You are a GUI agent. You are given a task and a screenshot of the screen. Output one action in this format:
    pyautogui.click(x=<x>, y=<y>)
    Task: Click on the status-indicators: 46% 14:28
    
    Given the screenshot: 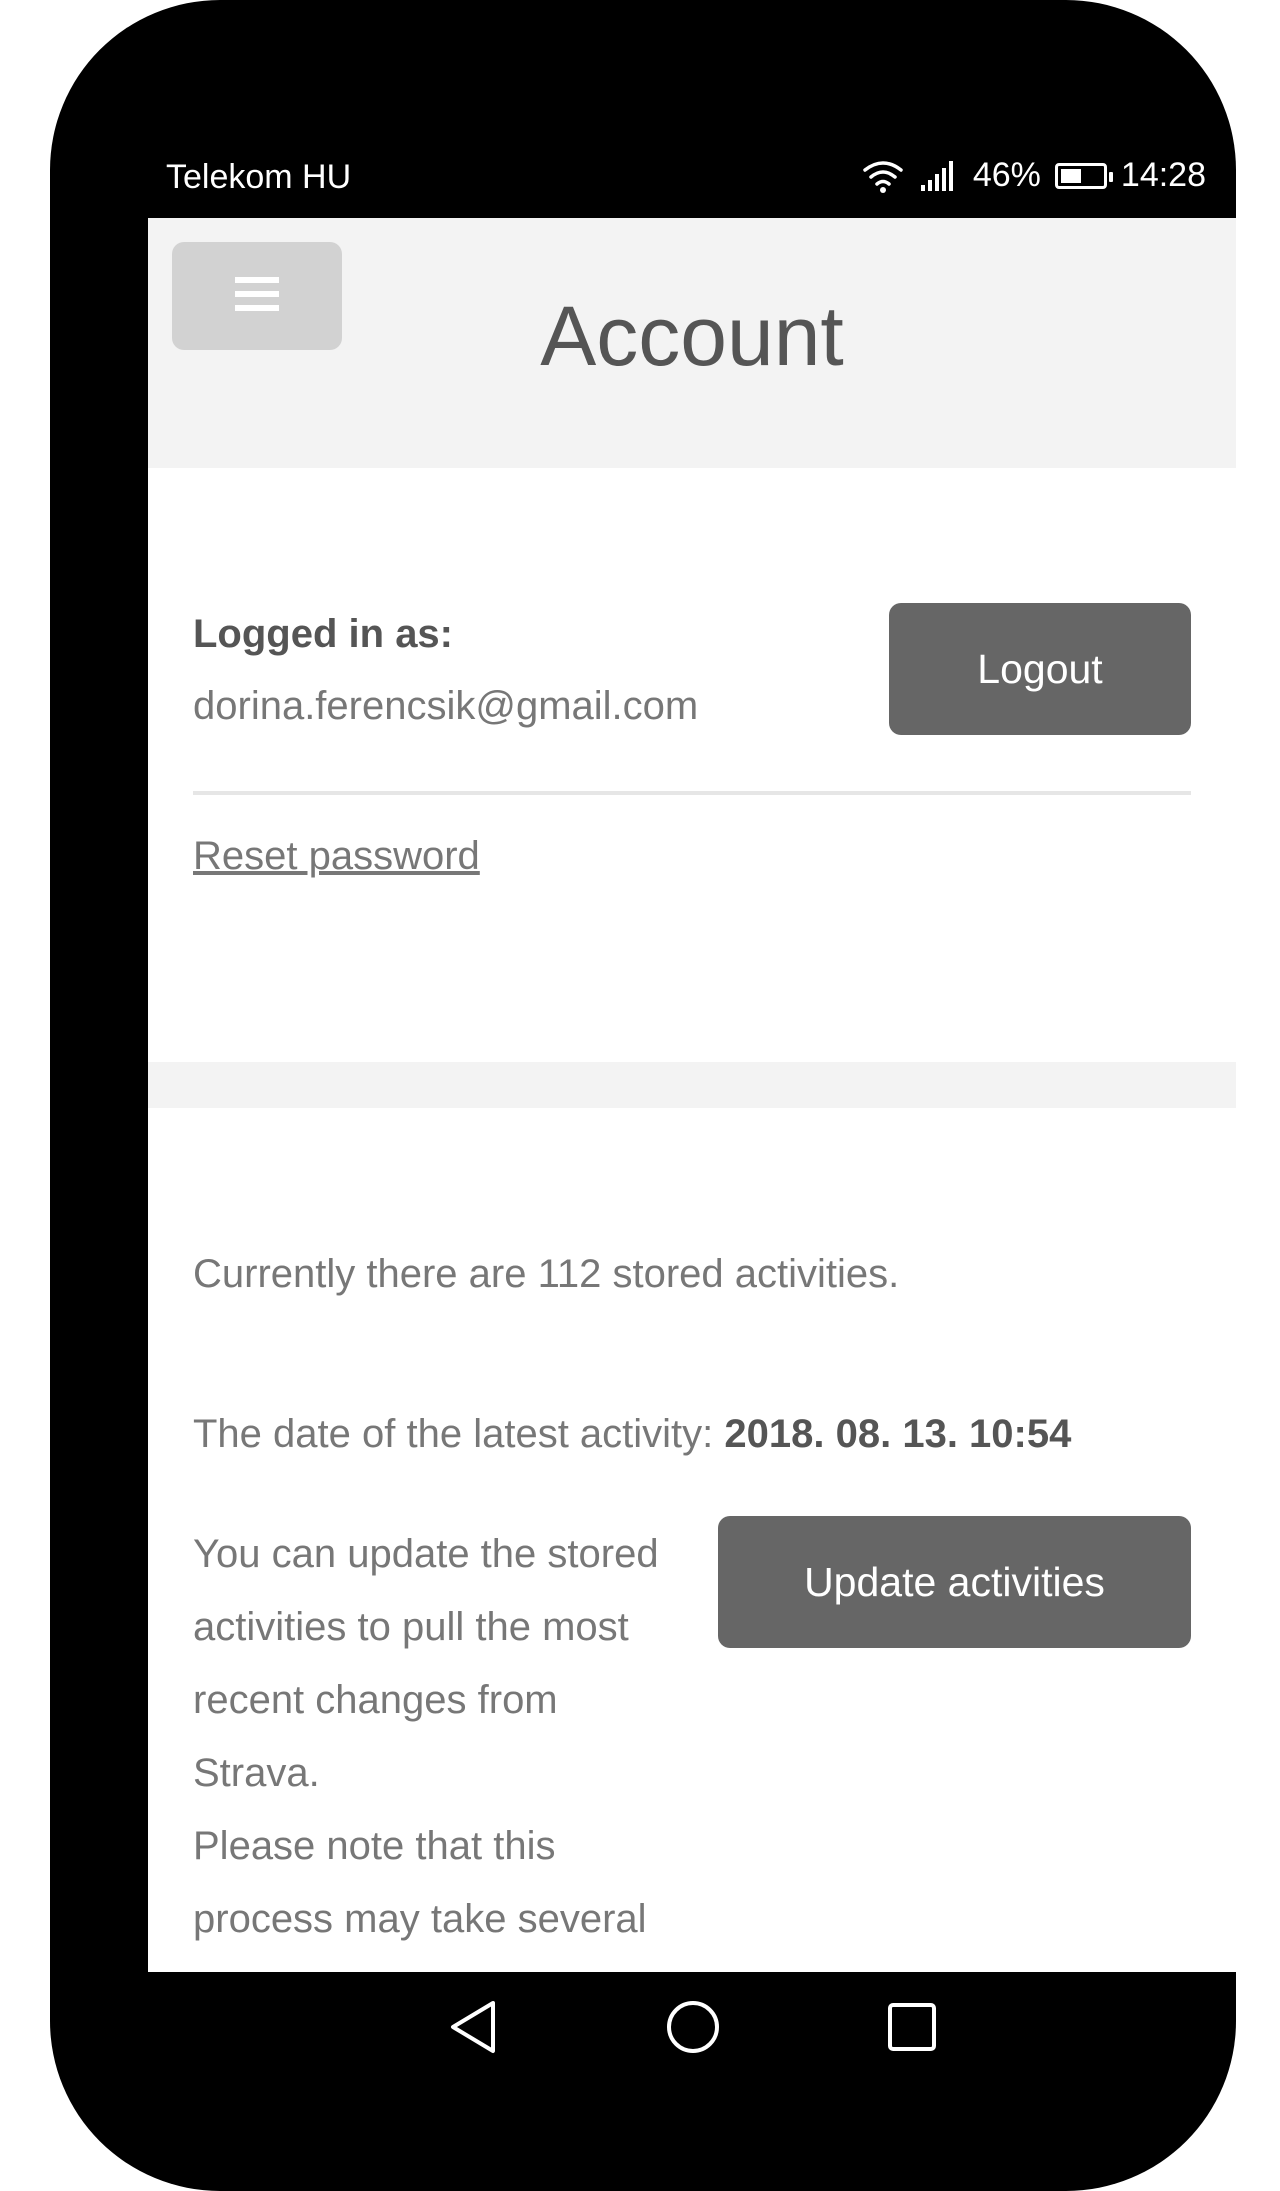 What is the action you would take?
    pyautogui.click(x=1033, y=175)
    